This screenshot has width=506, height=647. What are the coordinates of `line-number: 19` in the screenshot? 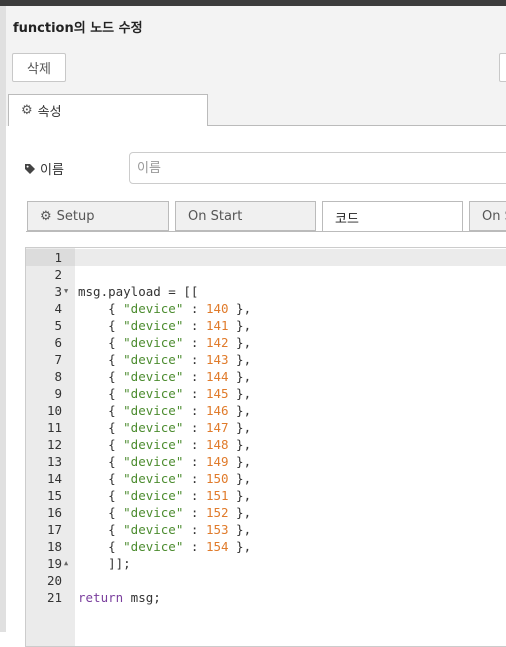 It's located at (54, 563).